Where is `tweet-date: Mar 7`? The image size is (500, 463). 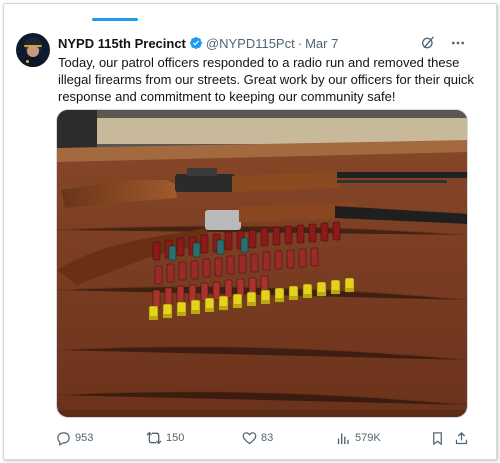
tweet-date: Mar 7 is located at coordinates (321, 43).